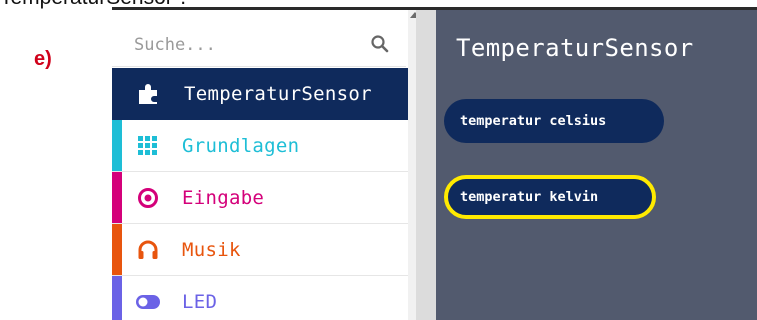  Describe the element at coordinates (260, 298) in the screenshot. I see `category-led: LED` at that location.